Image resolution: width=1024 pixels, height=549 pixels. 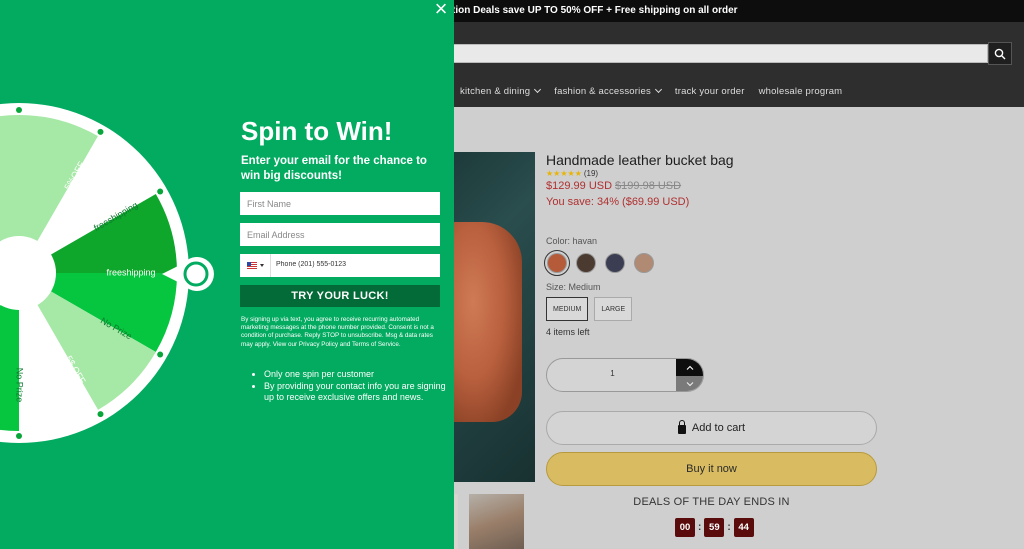 What do you see at coordinates (711, 469) in the screenshot?
I see `buy-now-button: Buy it now` at bounding box center [711, 469].